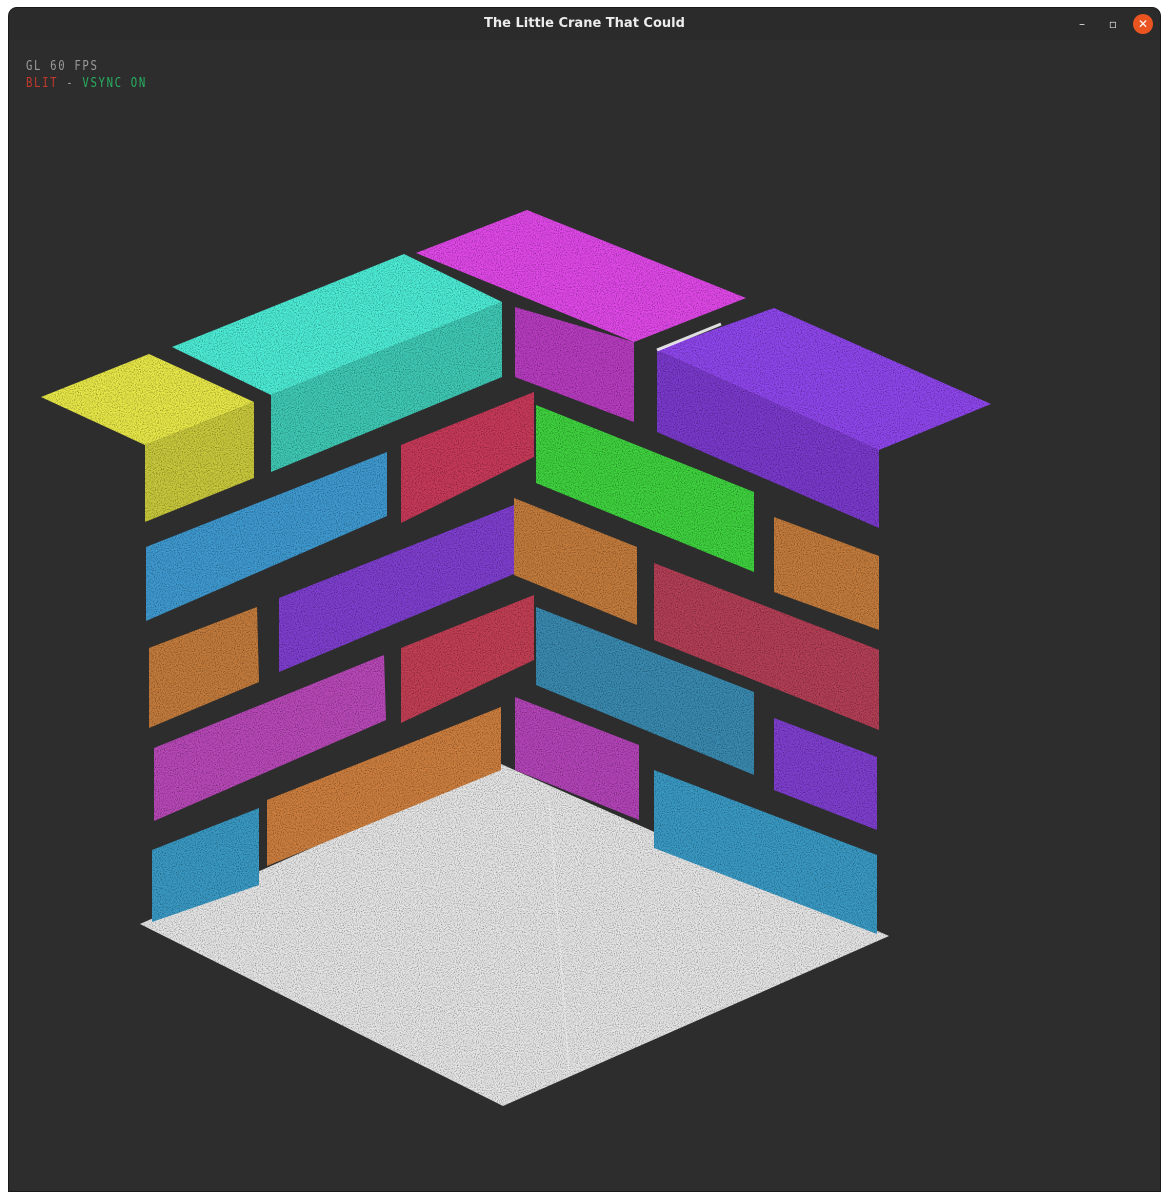  What do you see at coordinates (1082, 24) in the screenshot?
I see `minimize-button: –` at bounding box center [1082, 24].